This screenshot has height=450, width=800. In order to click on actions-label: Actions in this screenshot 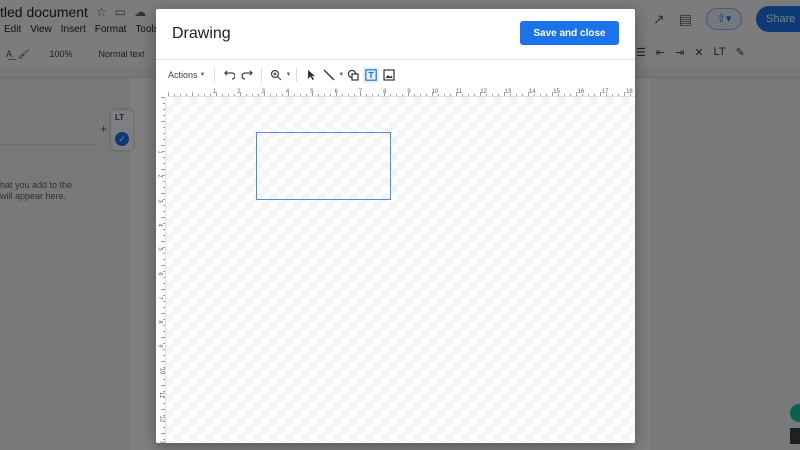, I will do `click(183, 75)`.